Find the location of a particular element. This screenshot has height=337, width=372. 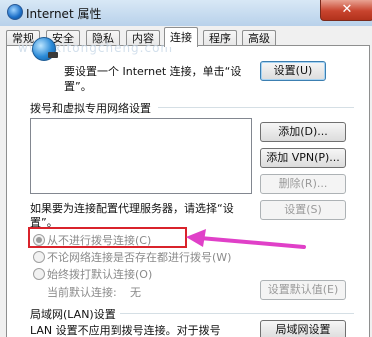

set-default-button: 设置默认值(E) is located at coordinates (303, 290).